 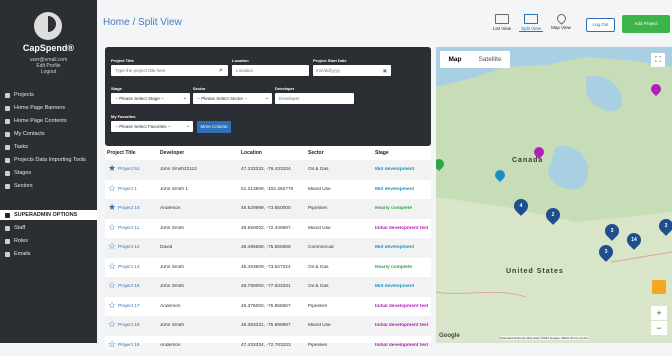 I want to click on zoom-out-button: −, so click(x=659, y=328).